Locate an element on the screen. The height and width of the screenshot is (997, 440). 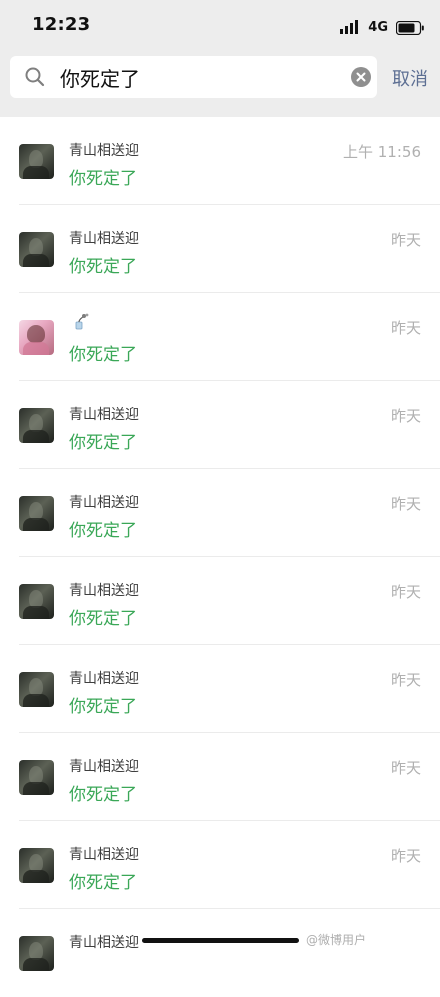
search-box is located at coordinates (193, 77).